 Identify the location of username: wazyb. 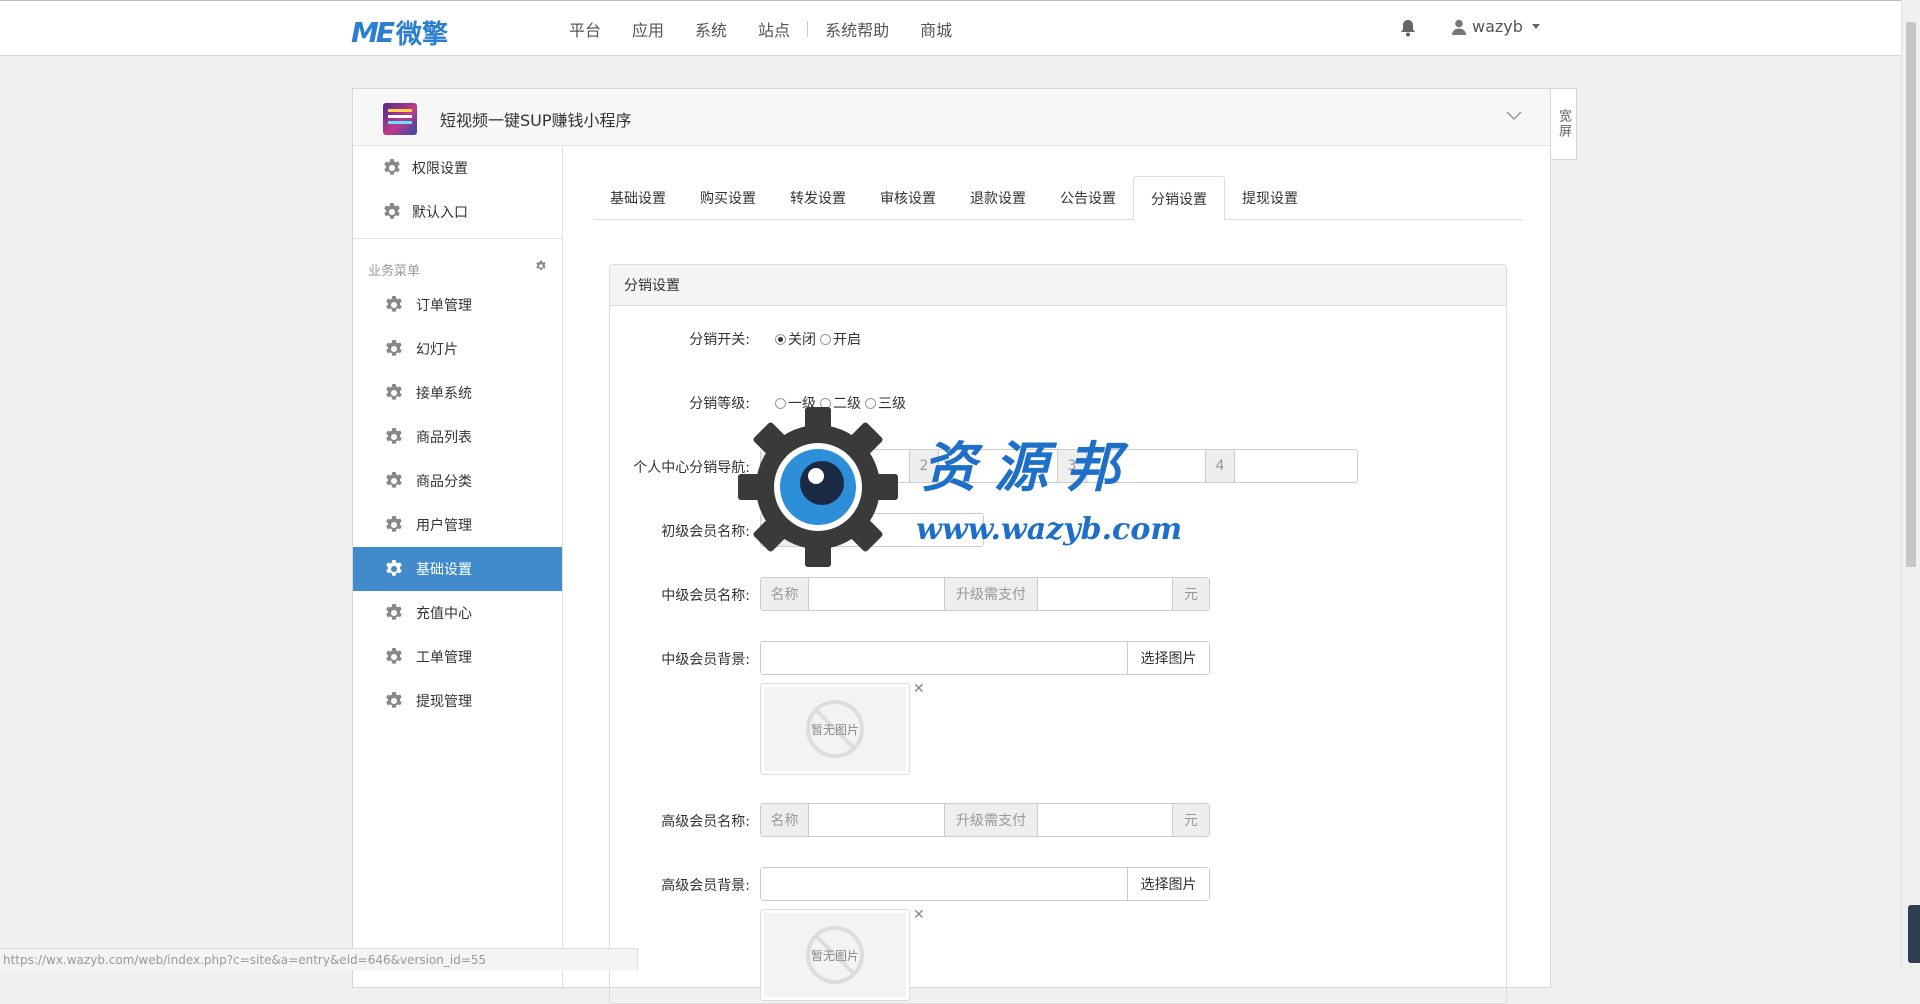
(1497, 26).